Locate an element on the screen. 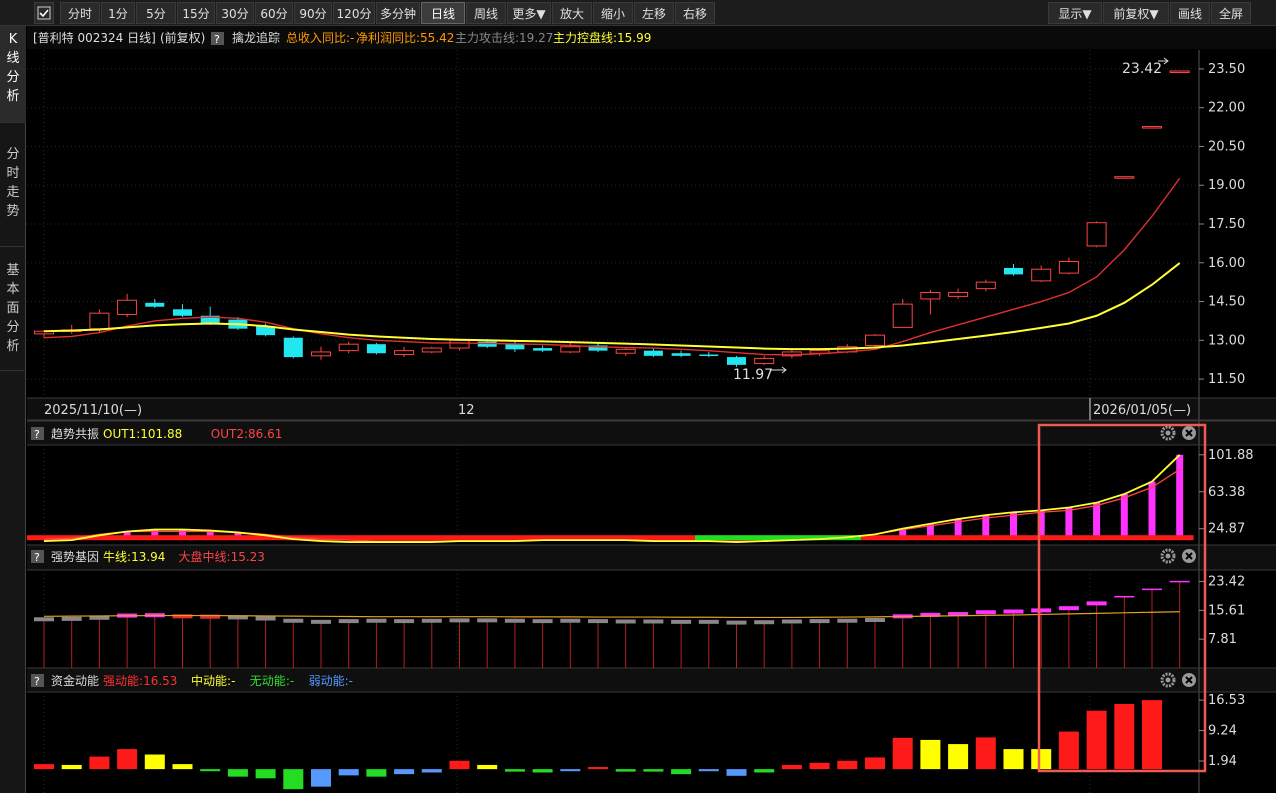 The image size is (1276, 793). date-label-mid: 12 is located at coordinates (466, 410).